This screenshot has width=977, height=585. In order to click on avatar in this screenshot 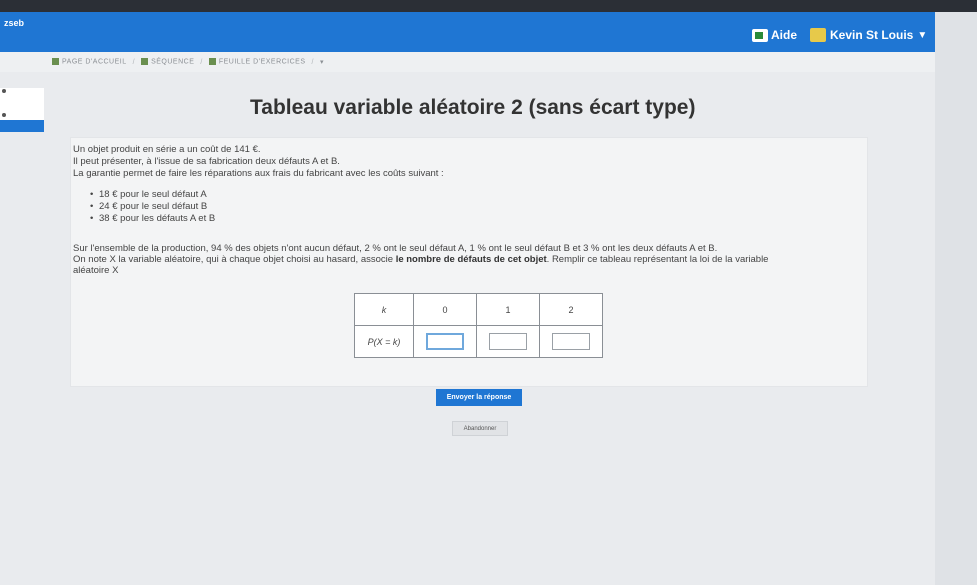, I will do `click(818, 35)`.